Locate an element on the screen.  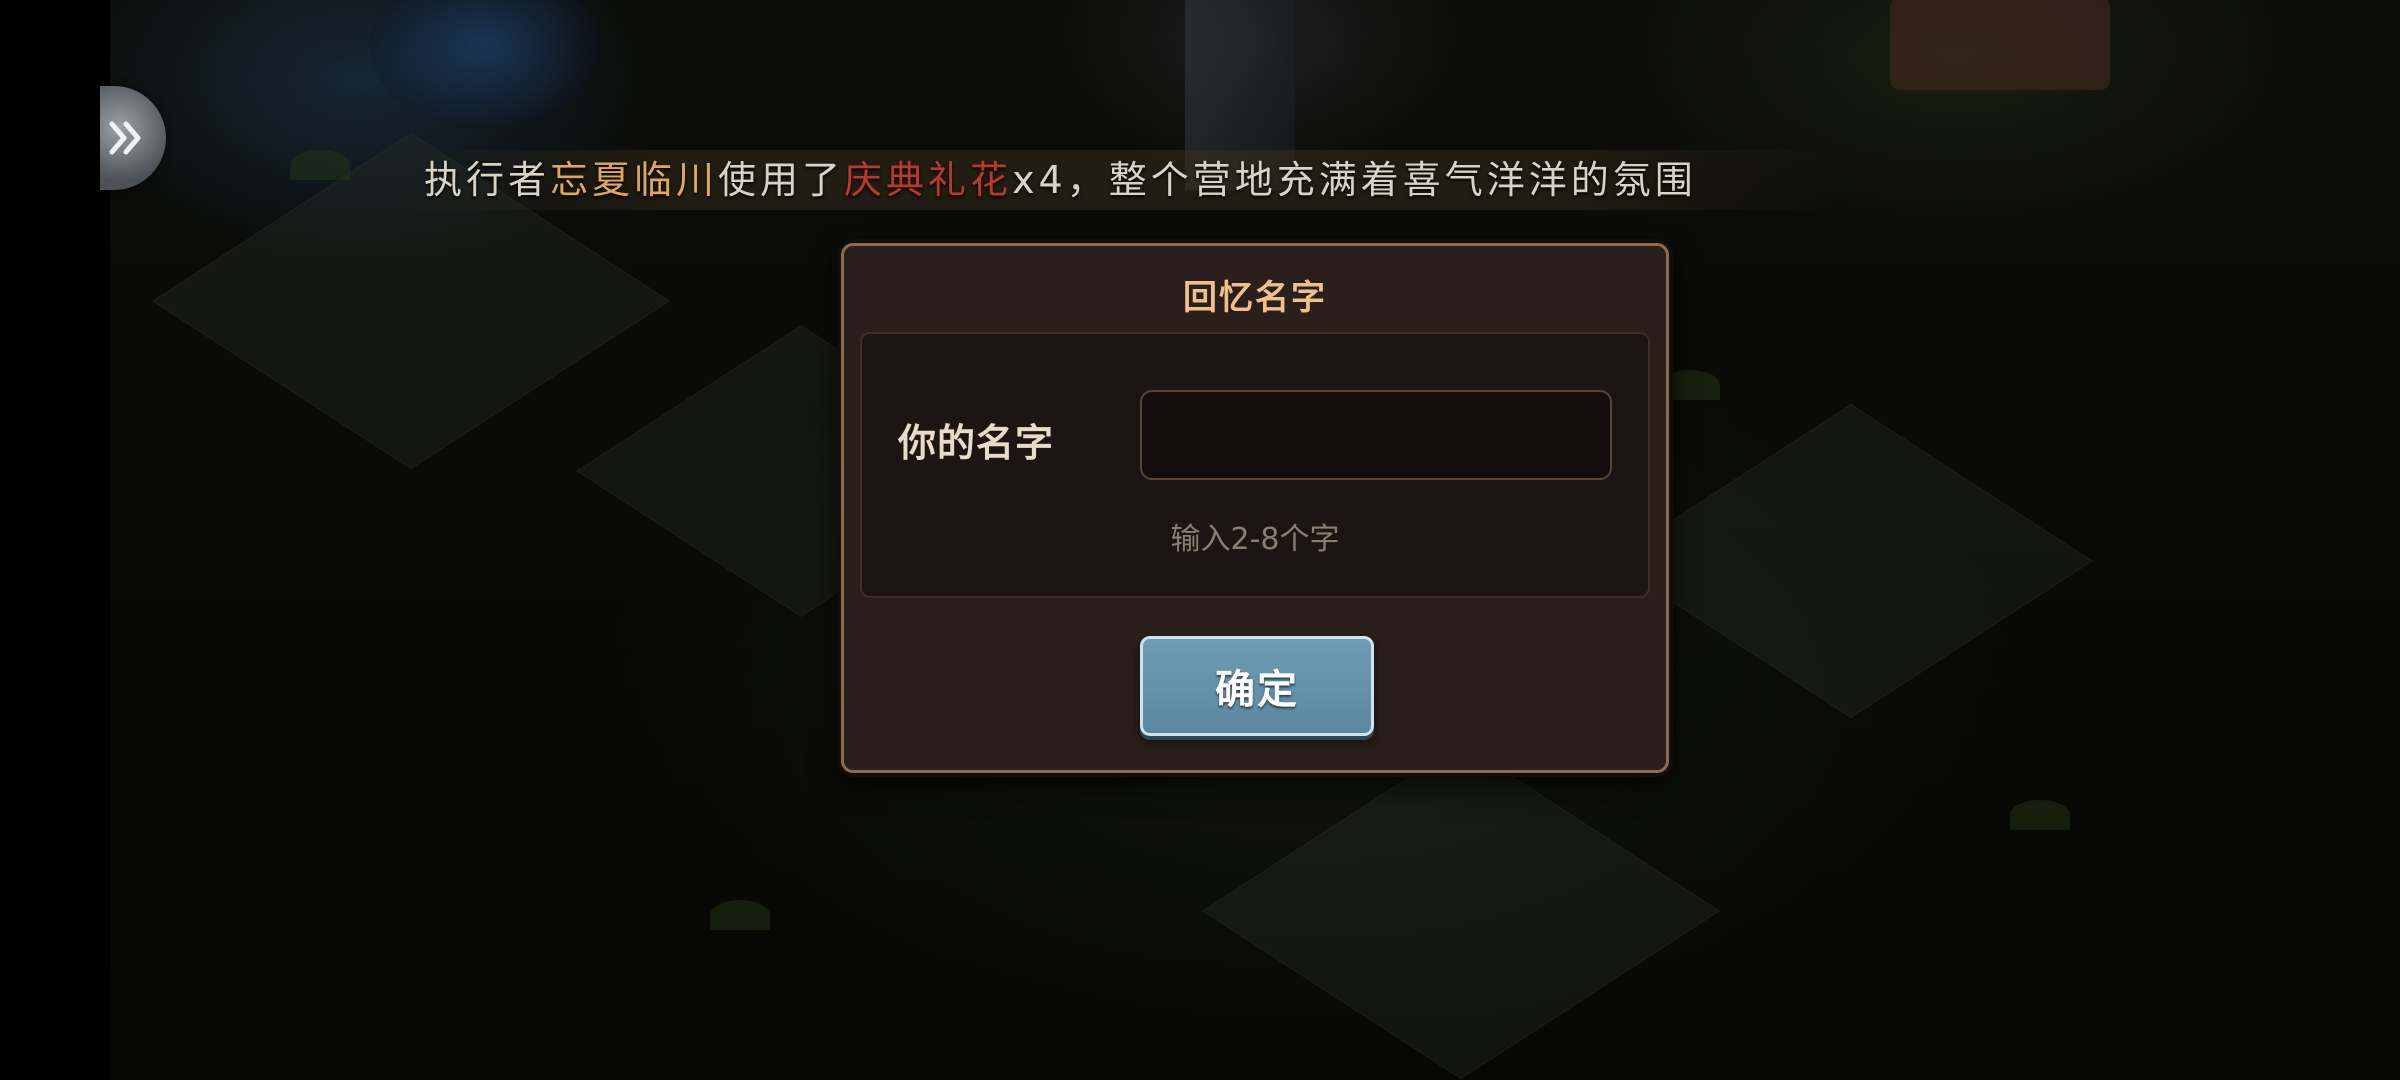
dialog-content-panel: 你的名字 输入2-8个字 is located at coordinates (1255, 465).